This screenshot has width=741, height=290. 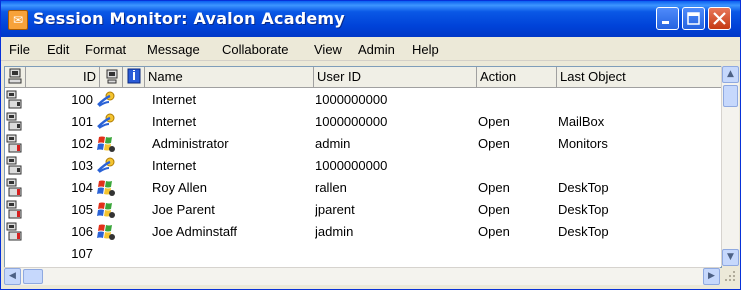 I want to click on user-name: Administrator, so click(x=190, y=143).